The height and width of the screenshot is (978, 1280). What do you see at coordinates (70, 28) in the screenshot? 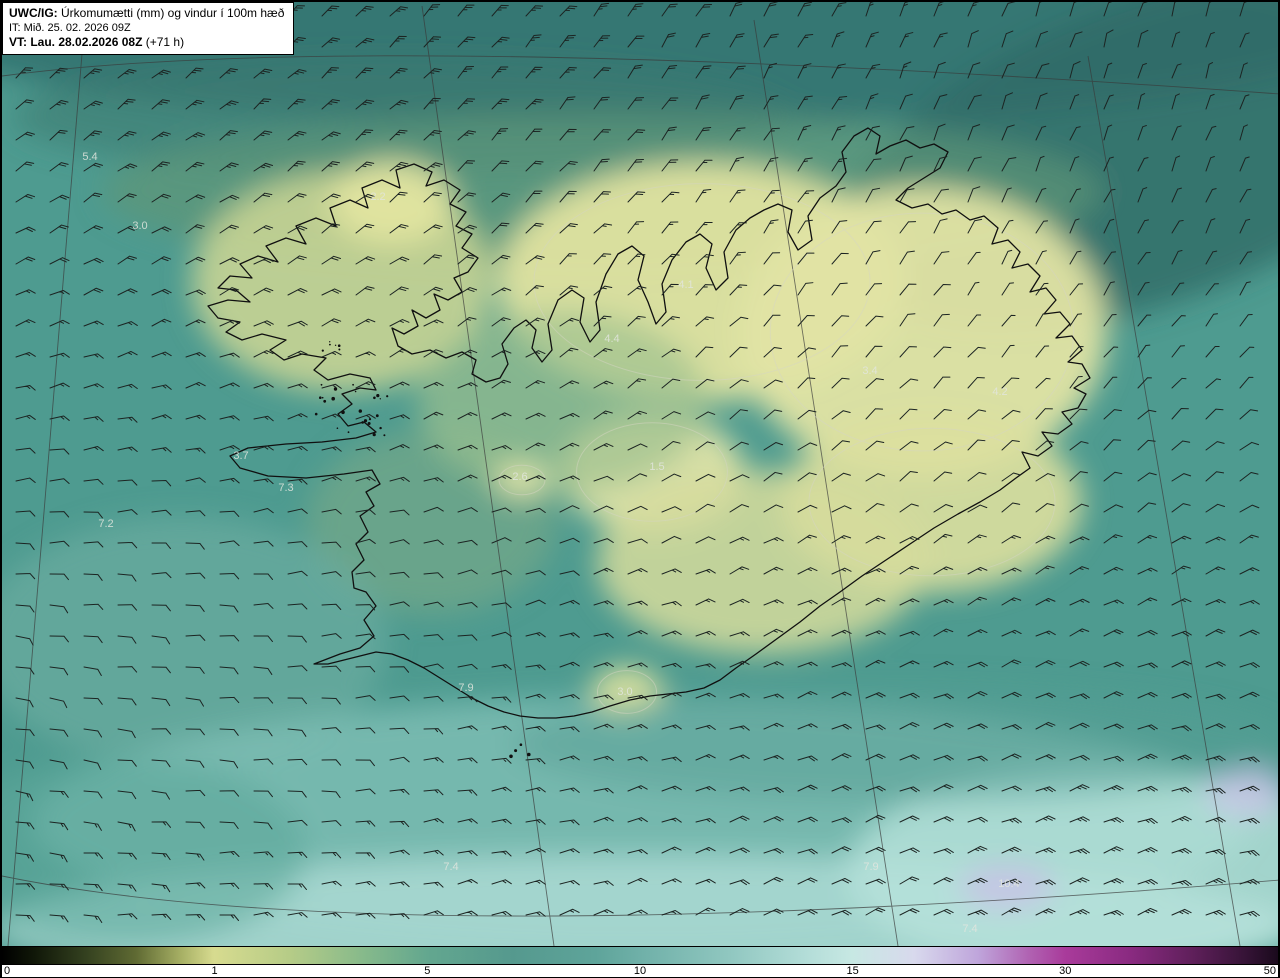
I see `init-time: IT: Mið. 25. 02. 2026 09Z` at bounding box center [70, 28].